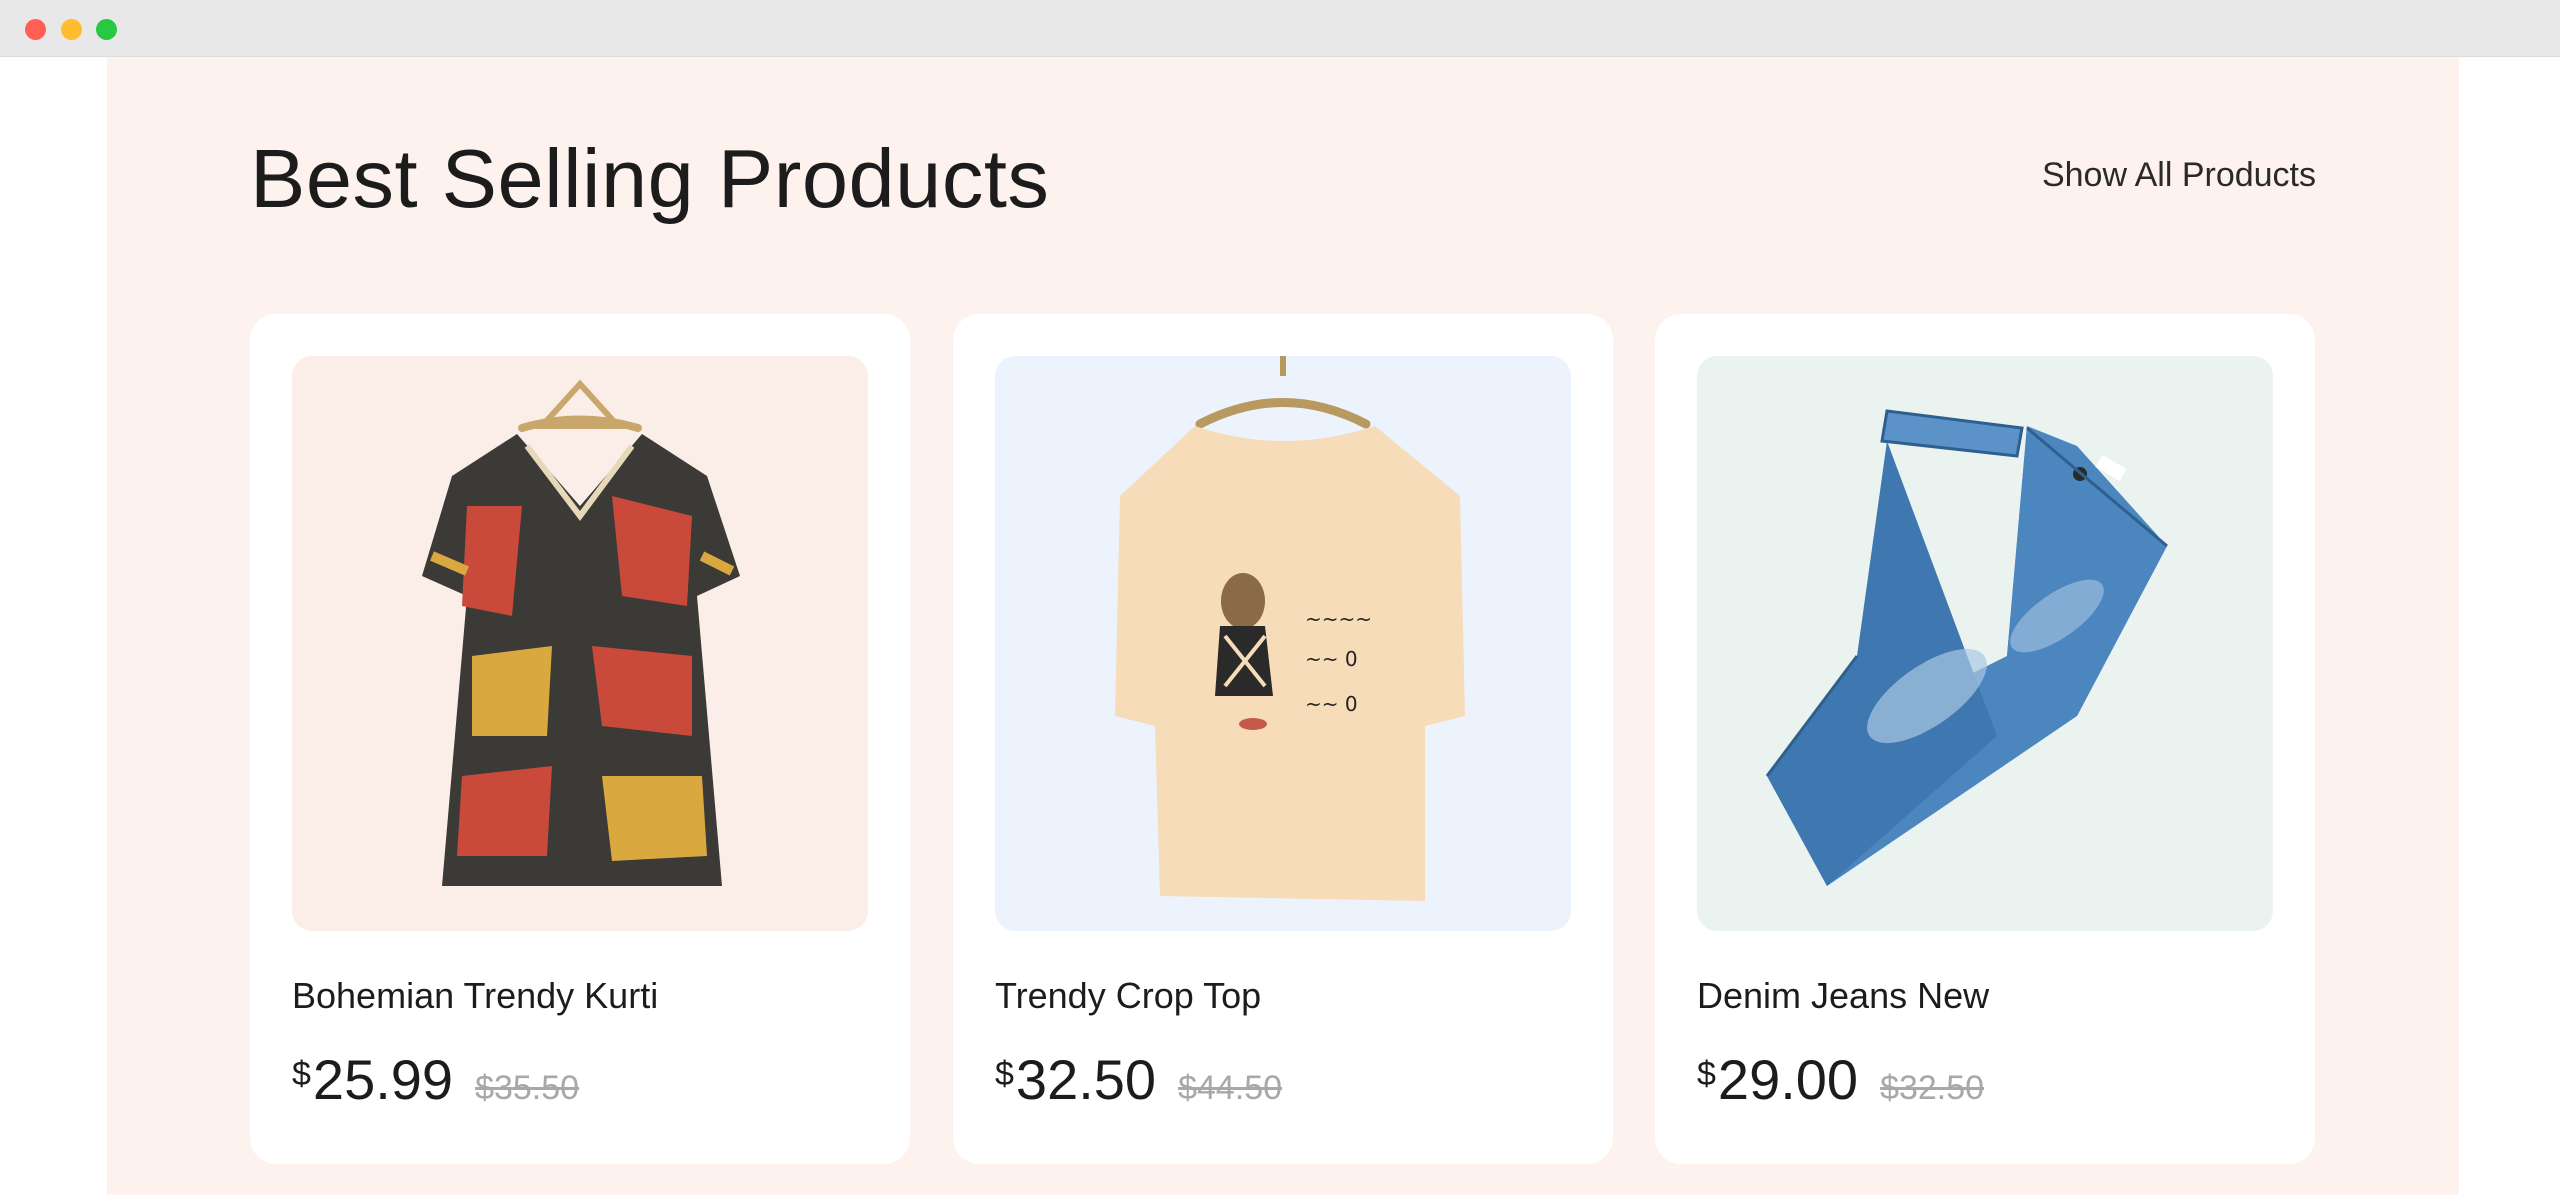 This screenshot has width=2560, height=1195. What do you see at coordinates (475, 995) in the screenshot?
I see `product-name: Bohemian Trendy Kurti` at bounding box center [475, 995].